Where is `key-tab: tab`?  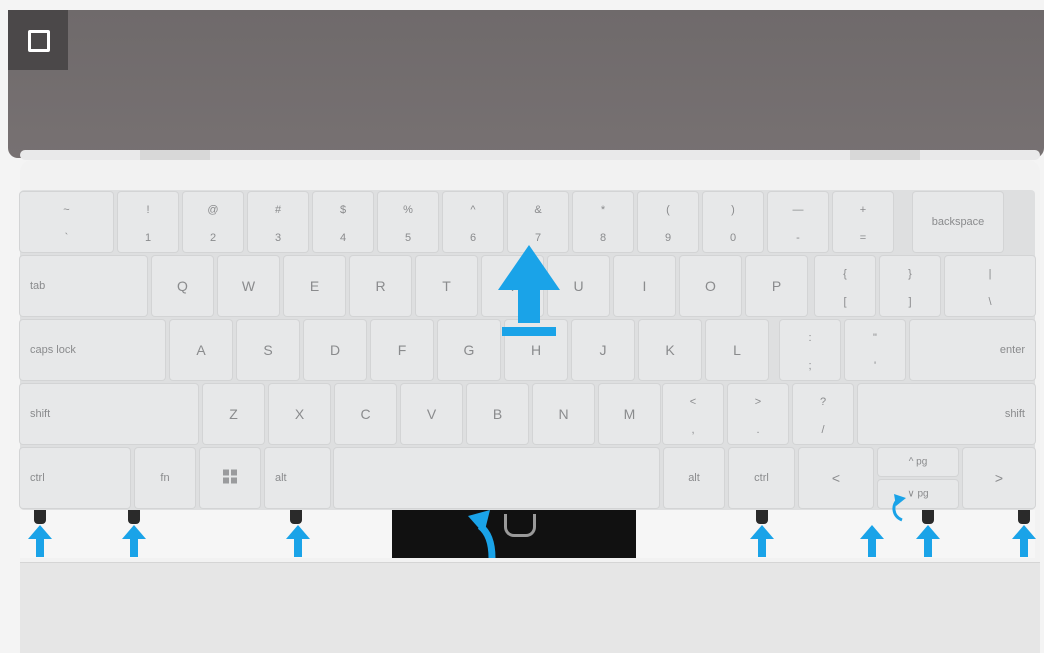
key-tab: tab is located at coordinates (83, 286).